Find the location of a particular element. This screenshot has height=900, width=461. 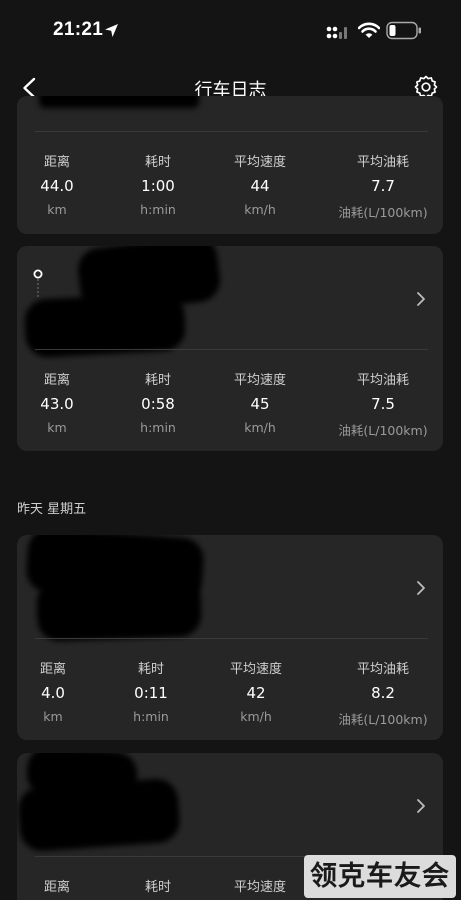

stat-value: 44.0 is located at coordinates (57, 186).